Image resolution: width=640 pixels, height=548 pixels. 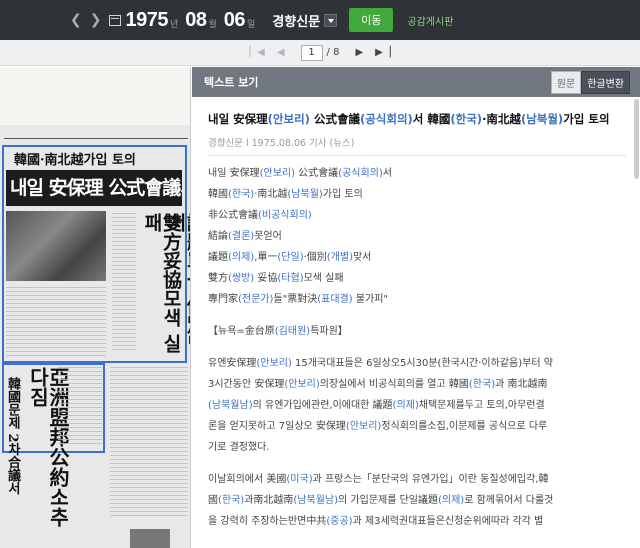 I want to click on article-meta: 경향신문 l 1975.08.06 기사 (뉴스), so click(x=281, y=143).